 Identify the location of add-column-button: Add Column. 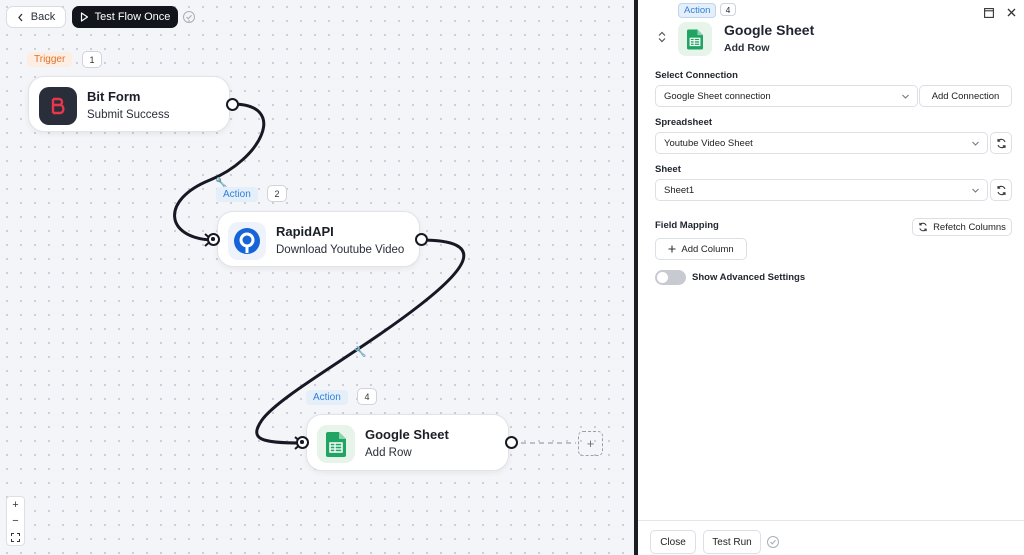
(701, 249).